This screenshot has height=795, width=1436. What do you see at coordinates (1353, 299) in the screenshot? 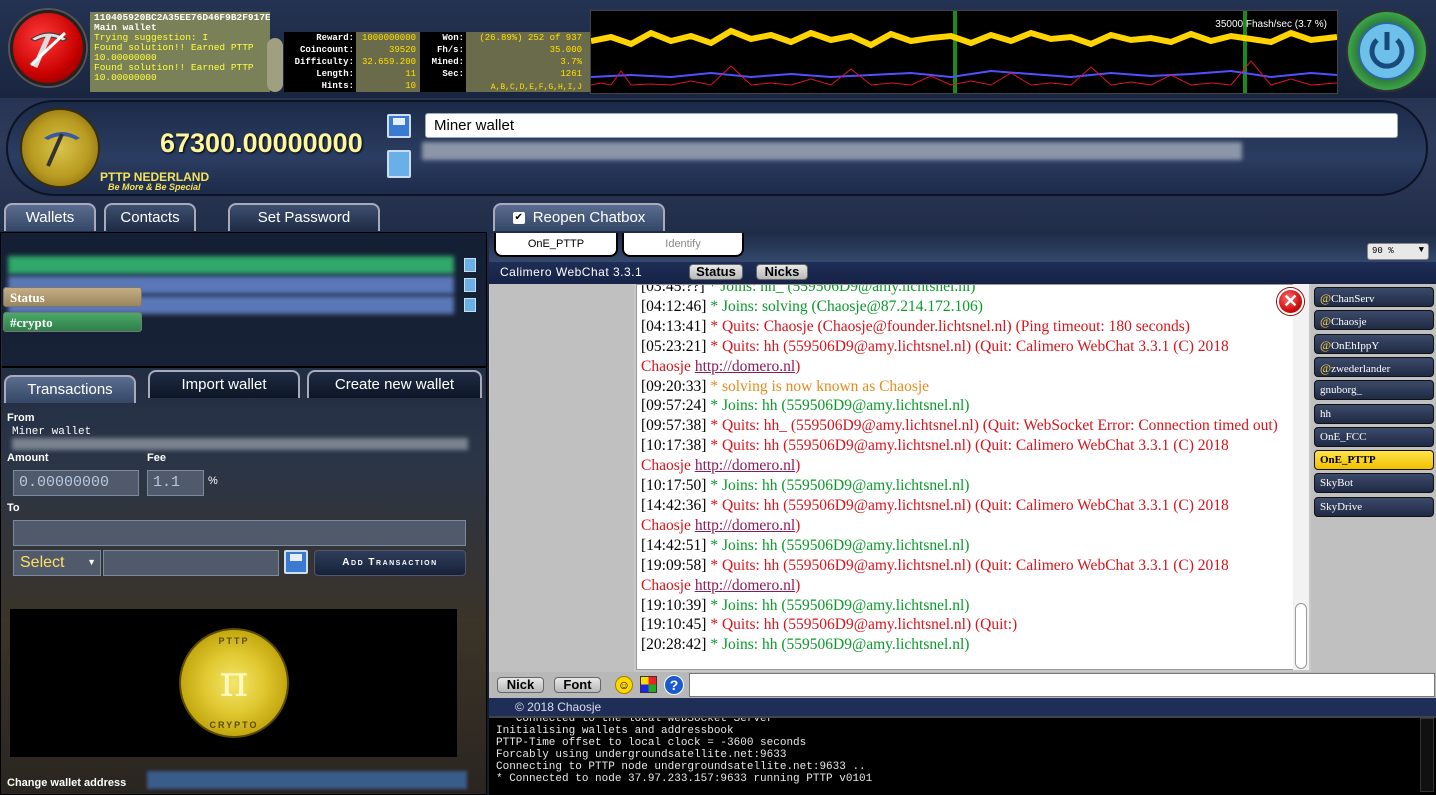
I see `nick-name: ChanServ` at bounding box center [1353, 299].